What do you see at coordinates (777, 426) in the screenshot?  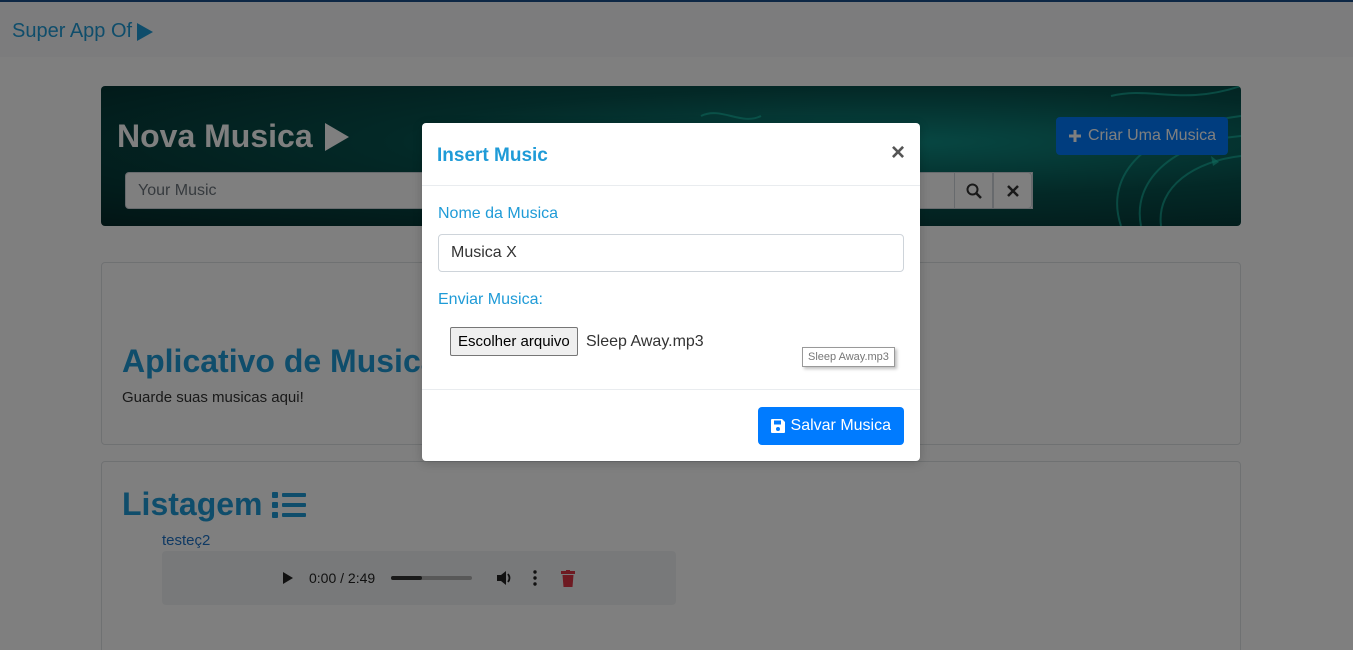 I see `save-icon` at bounding box center [777, 426].